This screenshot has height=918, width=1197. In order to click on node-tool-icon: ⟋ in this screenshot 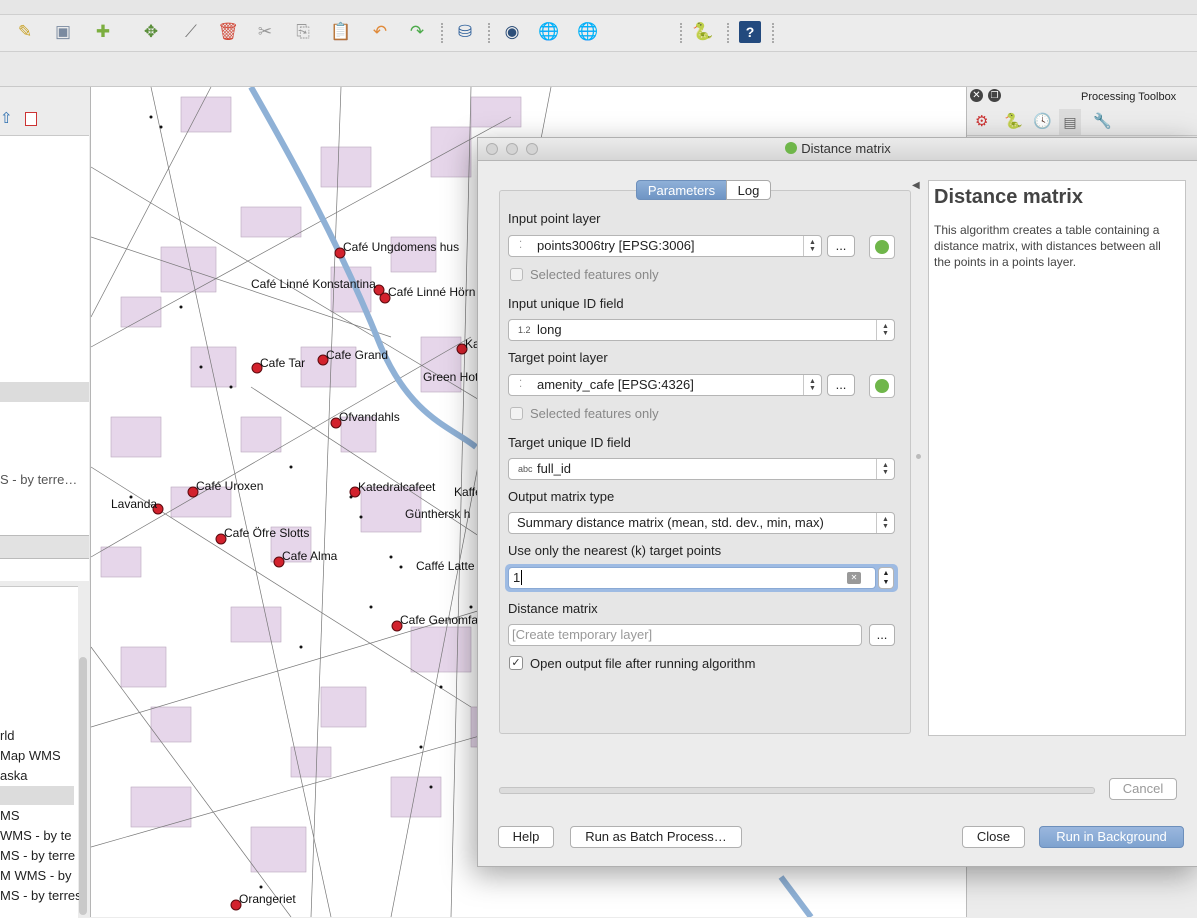, I will do `click(191, 32)`.